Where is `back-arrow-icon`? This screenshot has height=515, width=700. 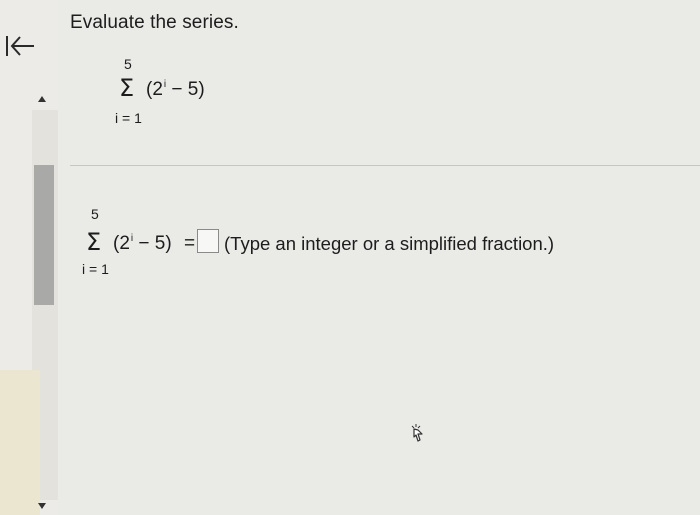
back-arrow-icon is located at coordinates (21, 46).